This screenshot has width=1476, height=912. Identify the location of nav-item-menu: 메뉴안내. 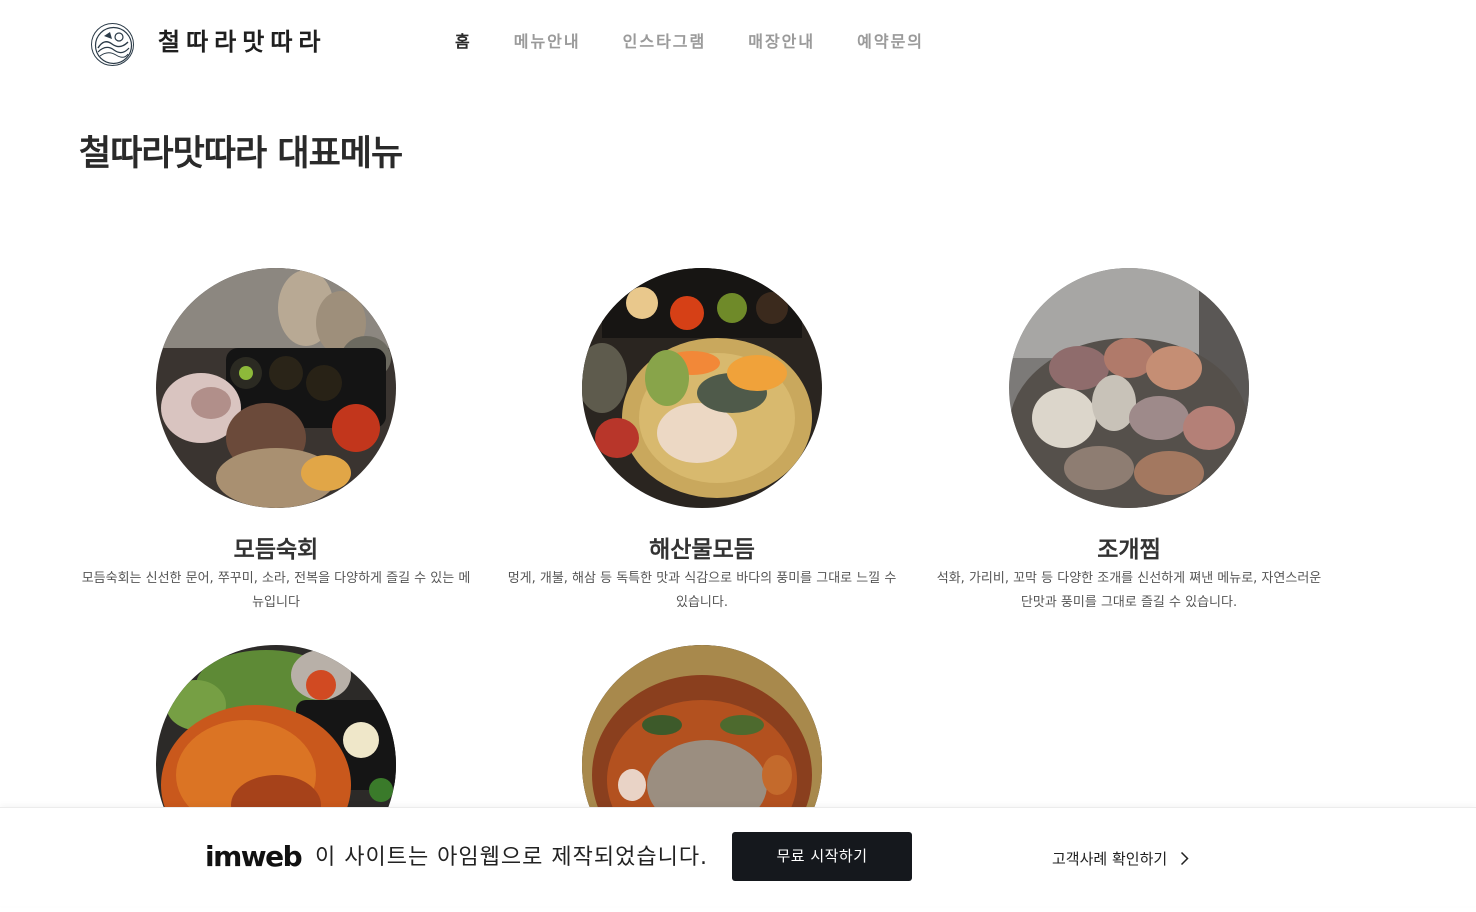
(547, 42).